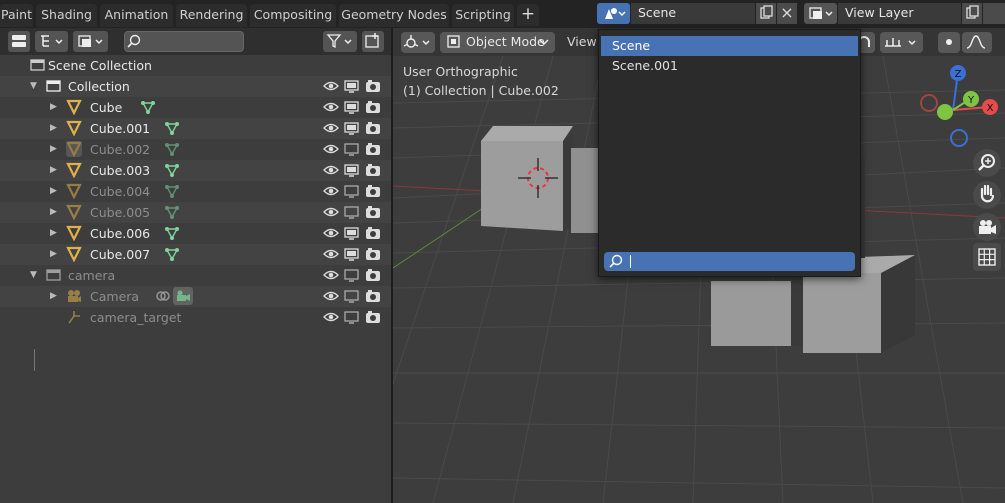  What do you see at coordinates (195, 233) in the screenshot?
I see `outliner-row: ▶ Cube.006` at bounding box center [195, 233].